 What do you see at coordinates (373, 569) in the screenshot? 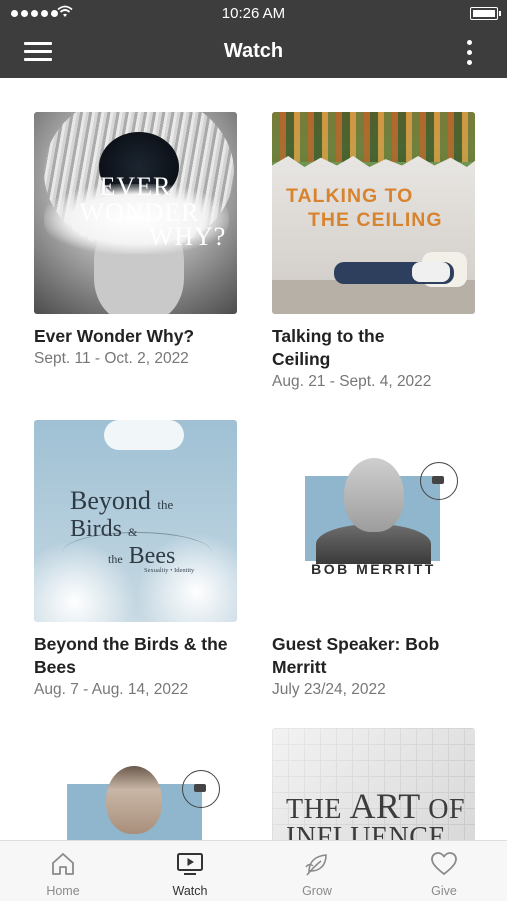
I see `speaker-name: BOB MERRITT` at bounding box center [373, 569].